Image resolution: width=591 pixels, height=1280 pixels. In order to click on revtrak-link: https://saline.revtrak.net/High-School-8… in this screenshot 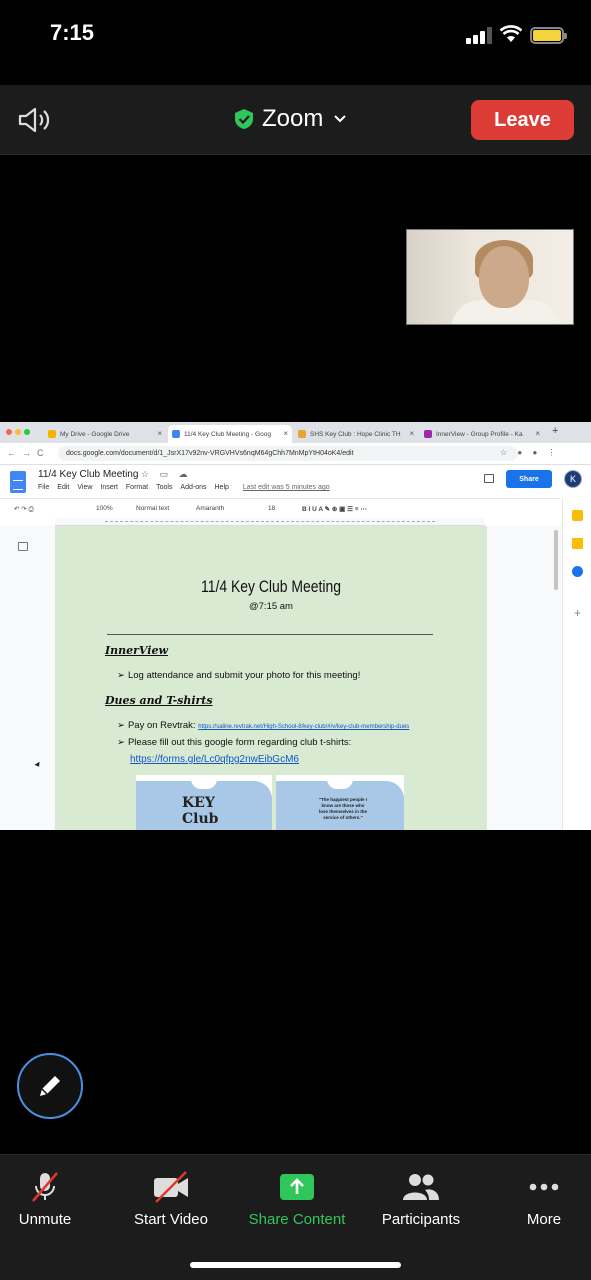, I will do `click(303, 727)`.